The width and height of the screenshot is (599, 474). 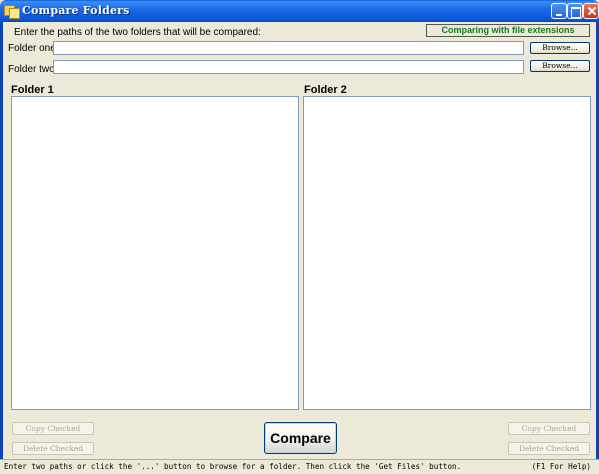 I want to click on compare-button: Compare, so click(x=300, y=438).